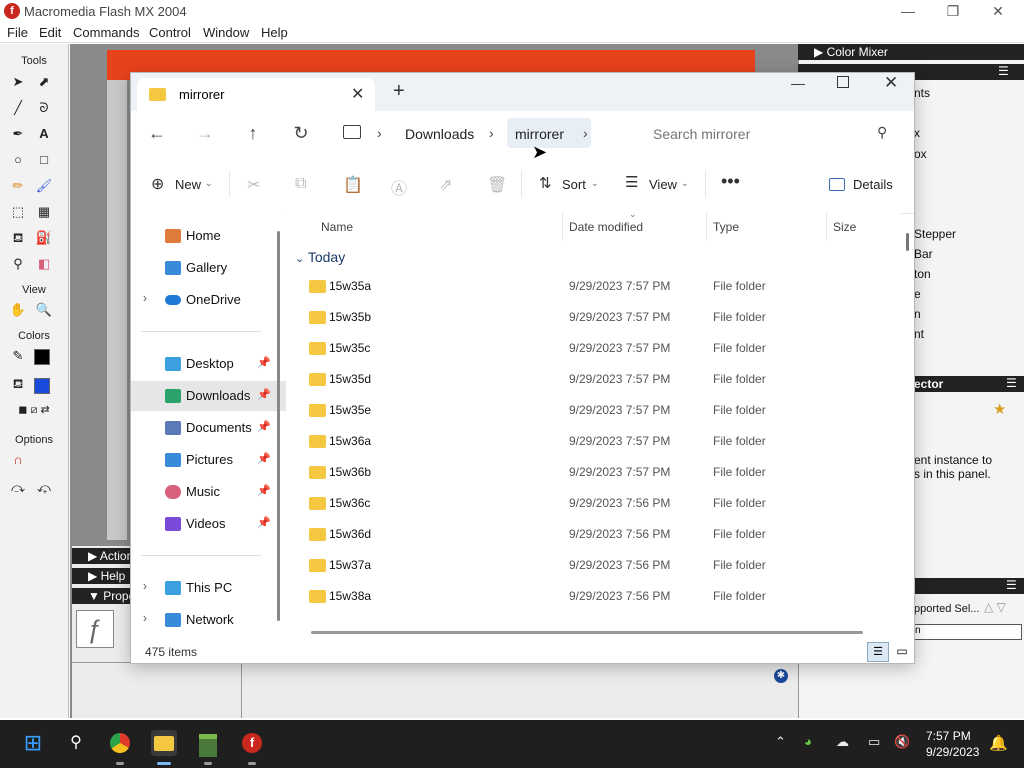  I want to click on component-item: nts, so click(922, 93).